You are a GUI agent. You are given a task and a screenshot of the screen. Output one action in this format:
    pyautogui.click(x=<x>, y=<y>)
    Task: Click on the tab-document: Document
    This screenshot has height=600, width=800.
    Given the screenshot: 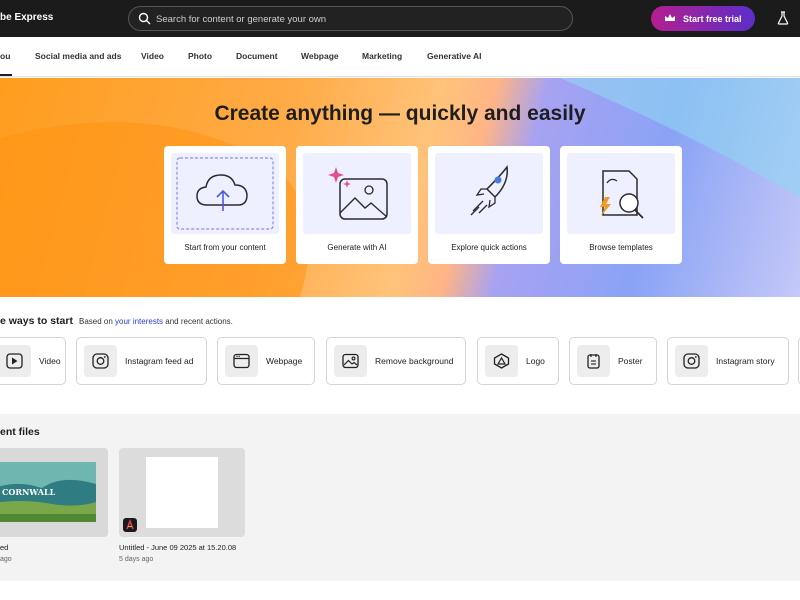 What is the action you would take?
    pyautogui.click(x=257, y=56)
    